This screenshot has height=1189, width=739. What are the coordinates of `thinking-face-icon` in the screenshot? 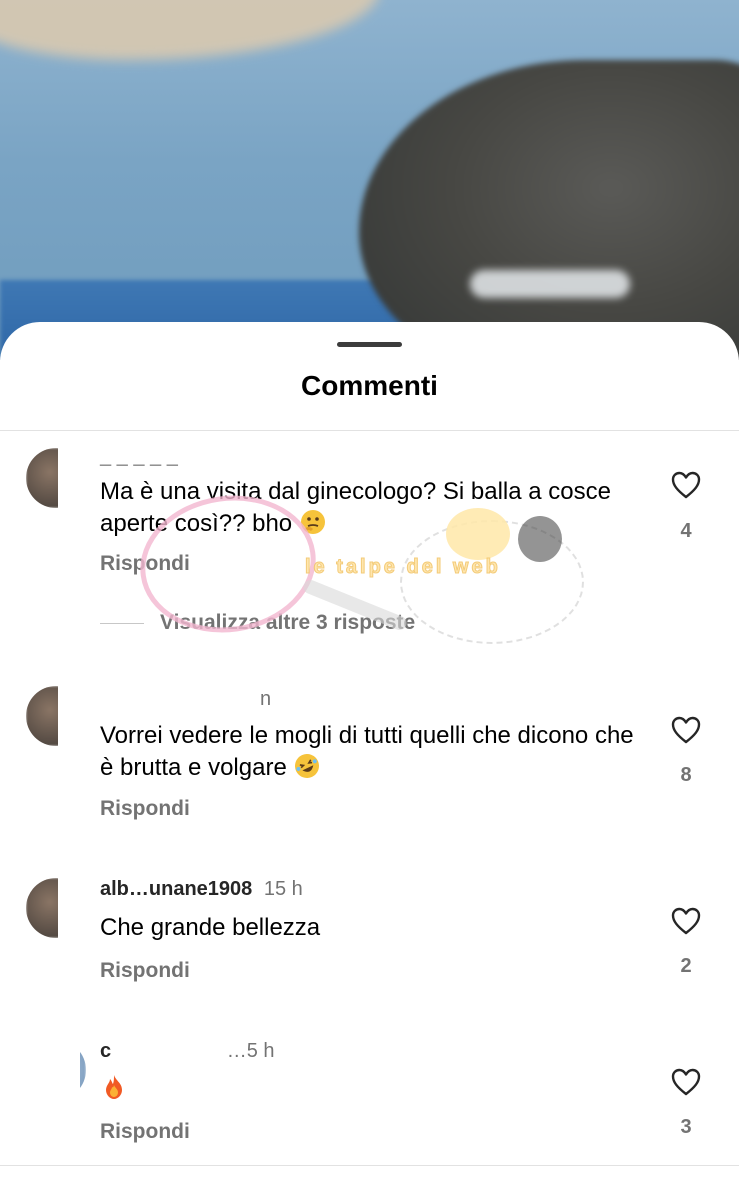 It's located at (312, 522).